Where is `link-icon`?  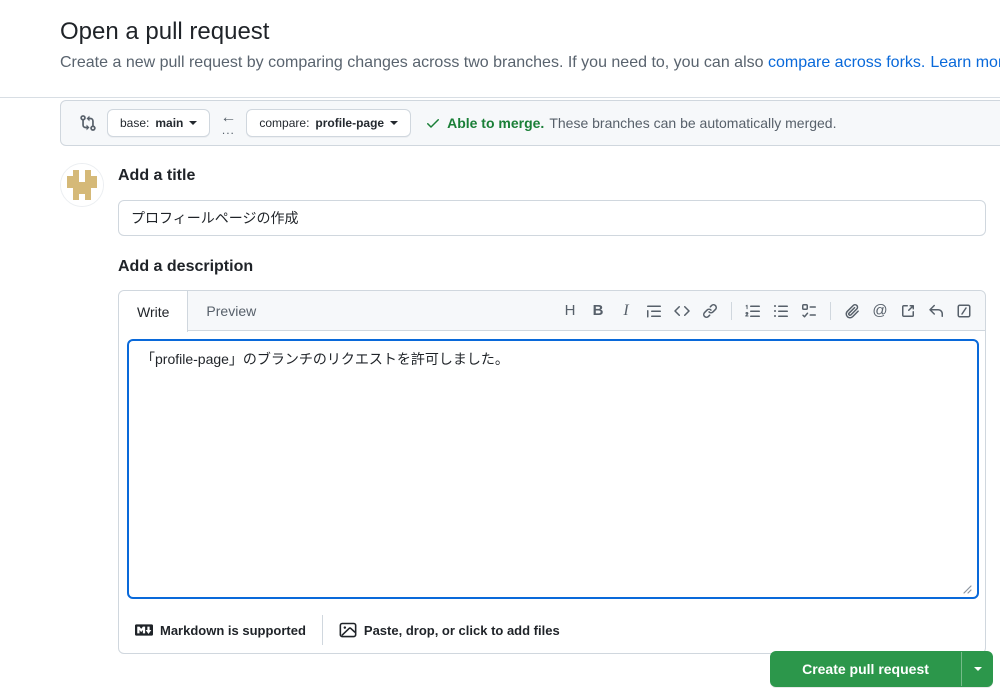 link-icon is located at coordinates (710, 311).